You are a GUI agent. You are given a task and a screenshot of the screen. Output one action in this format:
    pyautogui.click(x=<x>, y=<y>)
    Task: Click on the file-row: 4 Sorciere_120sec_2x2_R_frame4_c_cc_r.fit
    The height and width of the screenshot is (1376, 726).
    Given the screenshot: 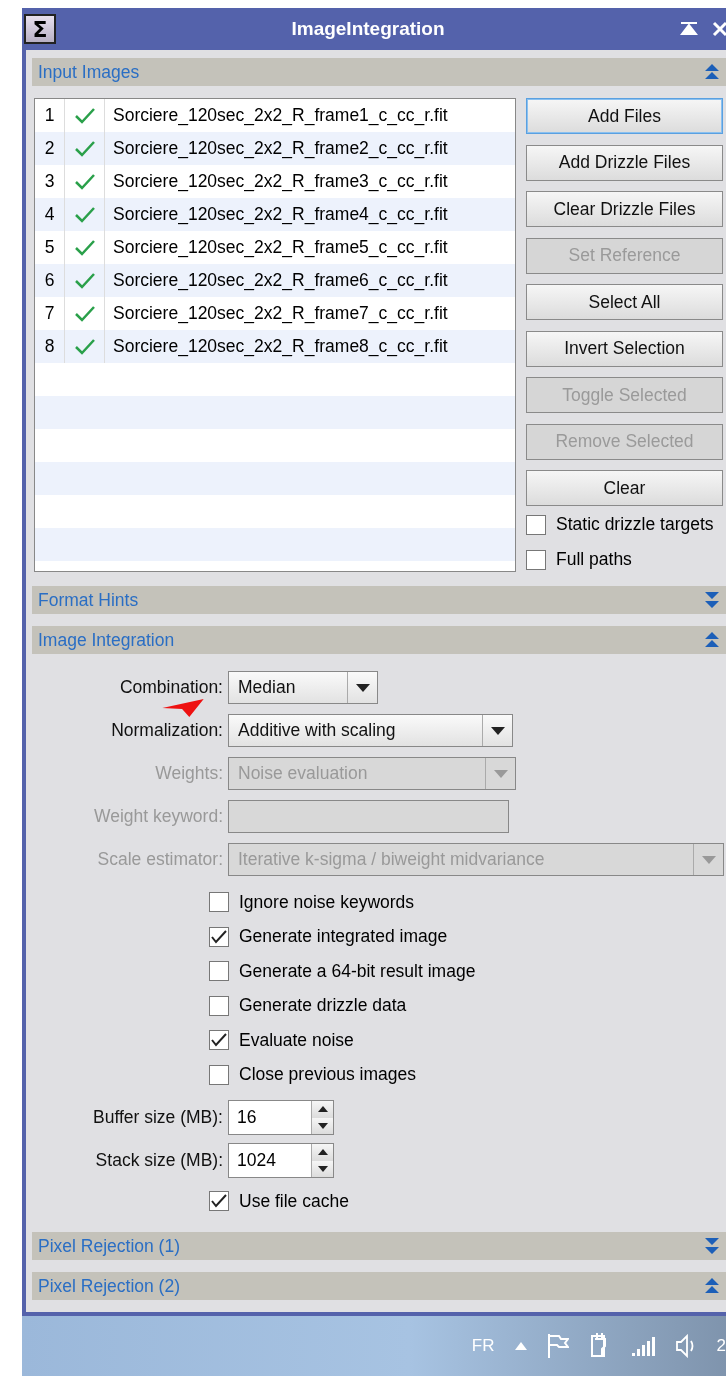 What is the action you would take?
    pyautogui.click(x=275, y=214)
    